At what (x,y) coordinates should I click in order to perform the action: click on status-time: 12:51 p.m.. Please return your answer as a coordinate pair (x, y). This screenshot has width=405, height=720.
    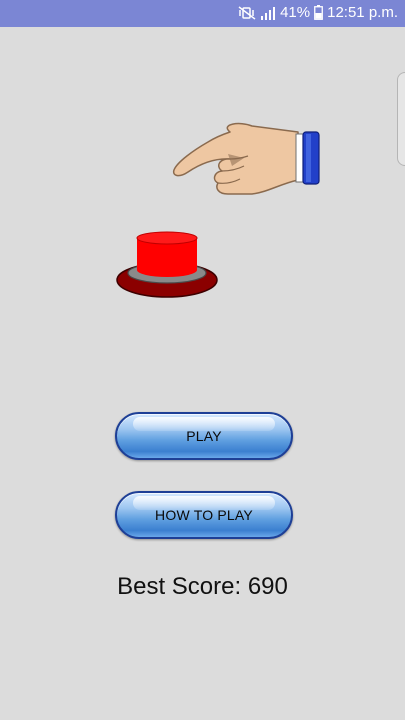
    Looking at the image, I should click on (362, 12).